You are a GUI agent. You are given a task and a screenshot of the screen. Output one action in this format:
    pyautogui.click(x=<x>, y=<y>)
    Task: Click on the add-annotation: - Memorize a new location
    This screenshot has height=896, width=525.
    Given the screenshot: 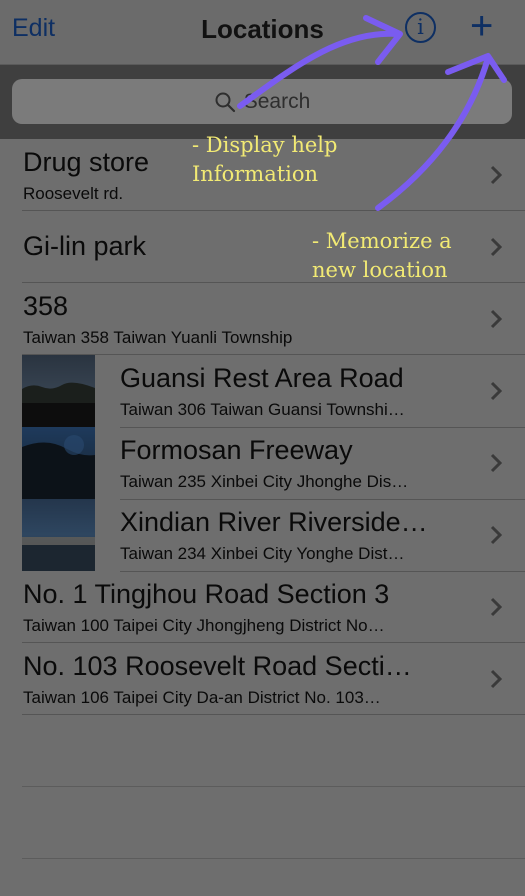 What is the action you would take?
    pyautogui.click(x=382, y=256)
    